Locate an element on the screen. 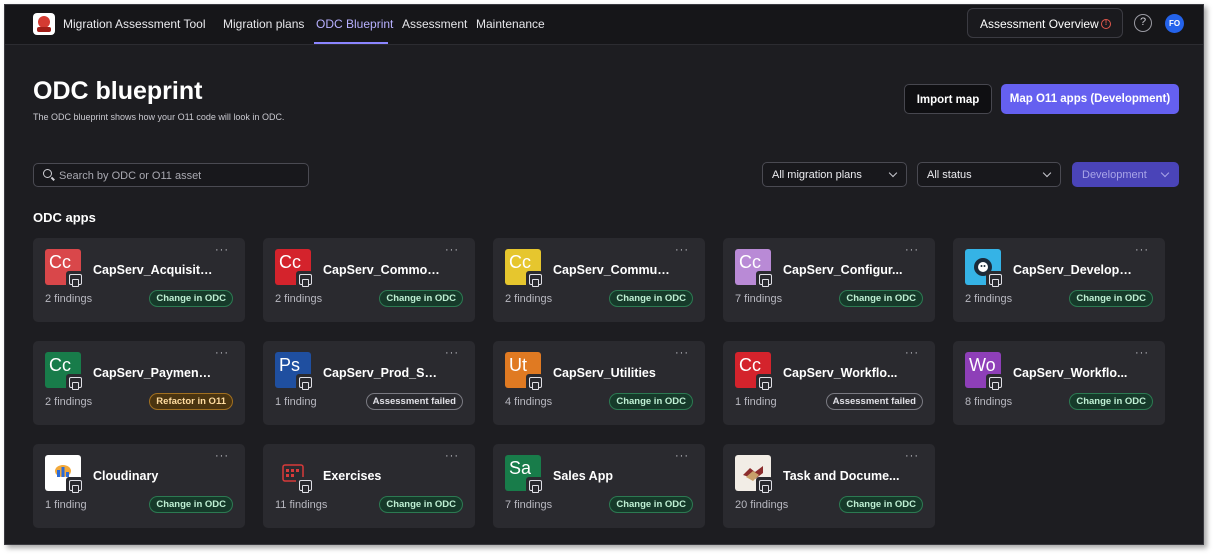  nav-migration-plans: Migration plans is located at coordinates (263, 24).